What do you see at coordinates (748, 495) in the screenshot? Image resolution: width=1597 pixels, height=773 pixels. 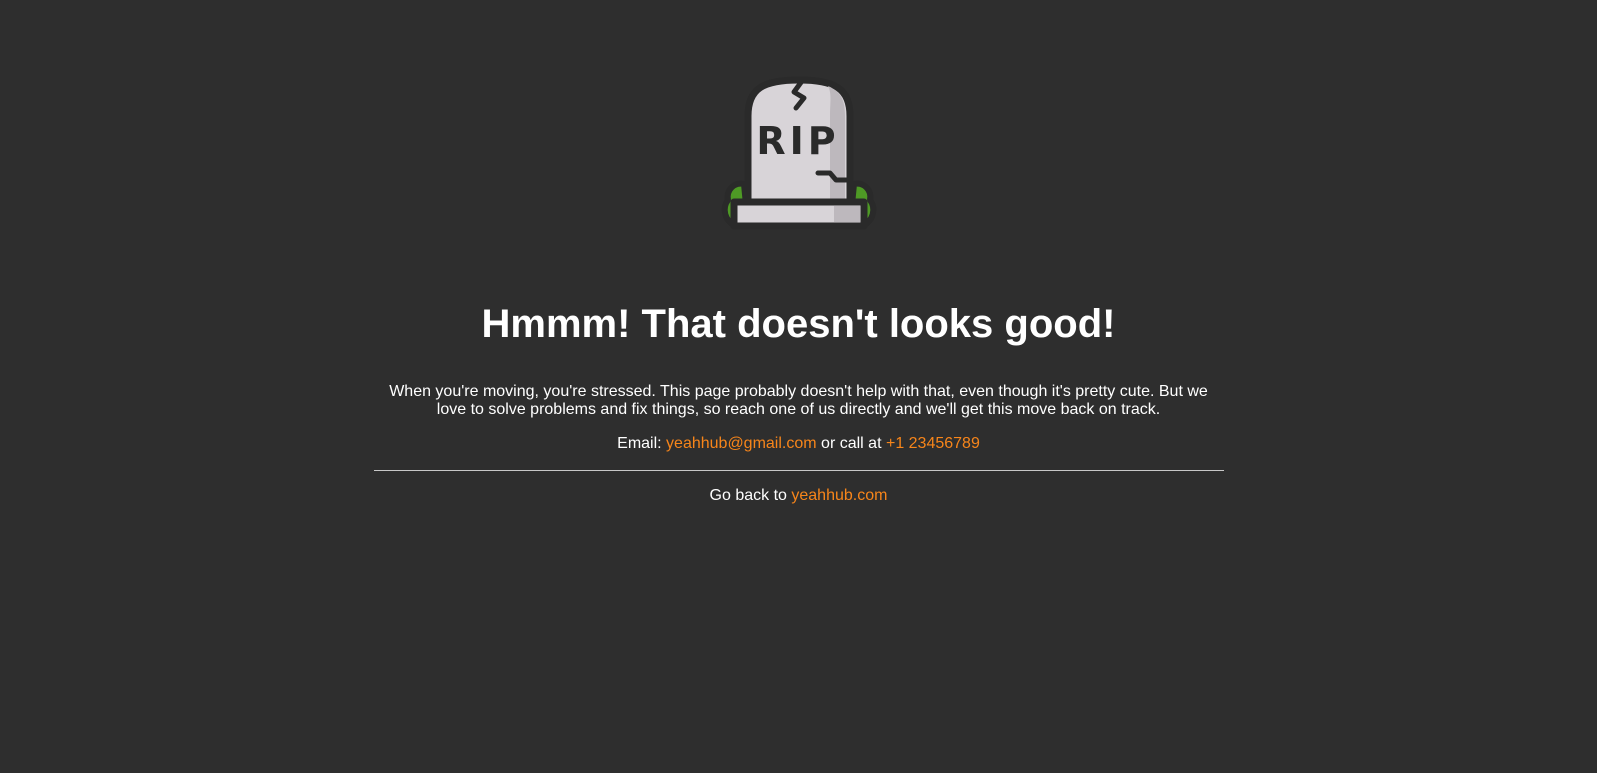 I see `go-back-prefix: Go back to` at bounding box center [748, 495].